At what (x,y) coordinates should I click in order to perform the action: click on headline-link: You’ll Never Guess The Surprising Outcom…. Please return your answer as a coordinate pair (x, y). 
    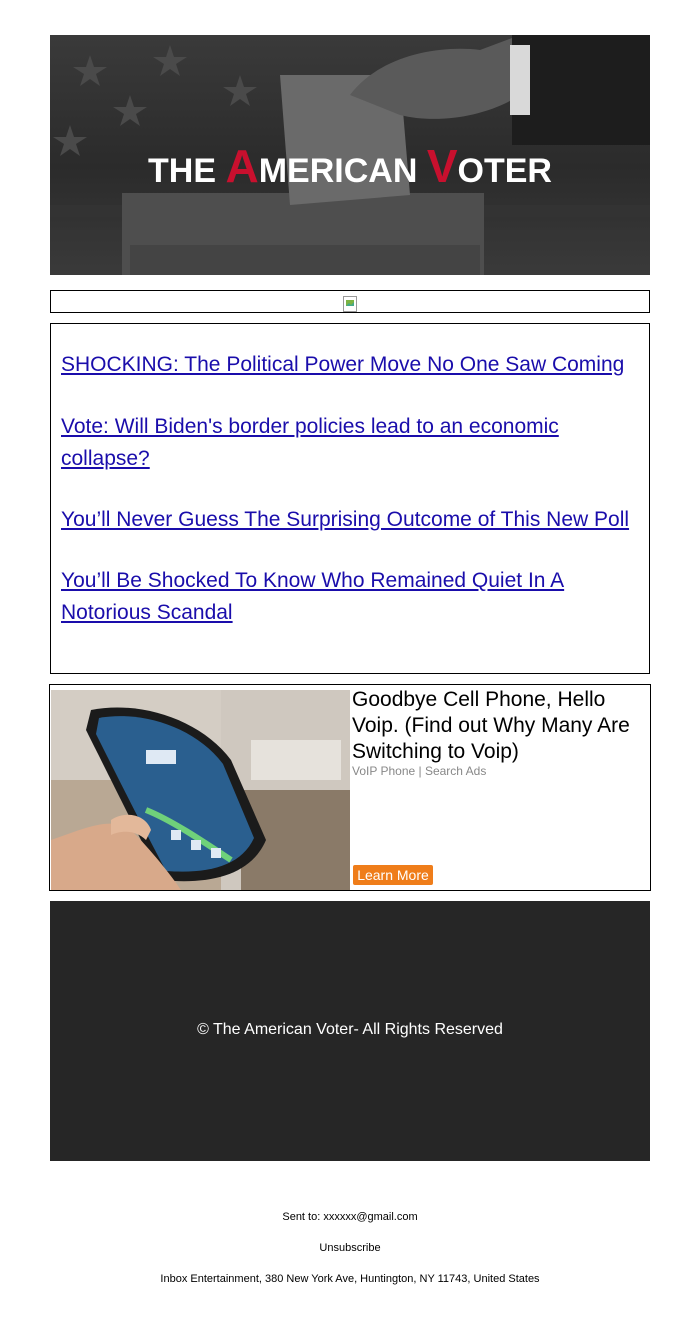
    Looking at the image, I should click on (351, 520).